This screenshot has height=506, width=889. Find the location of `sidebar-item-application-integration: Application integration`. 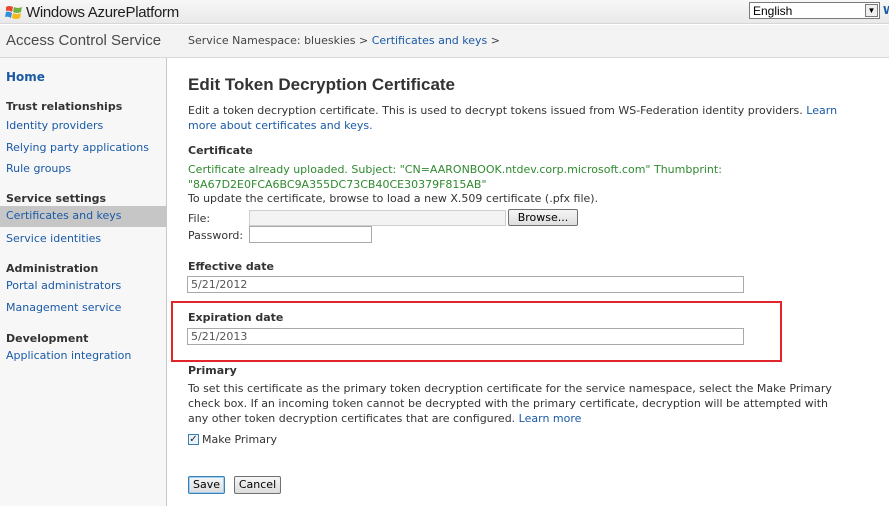

sidebar-item-application-integration: Application integration is located at coordinates (68, 355).